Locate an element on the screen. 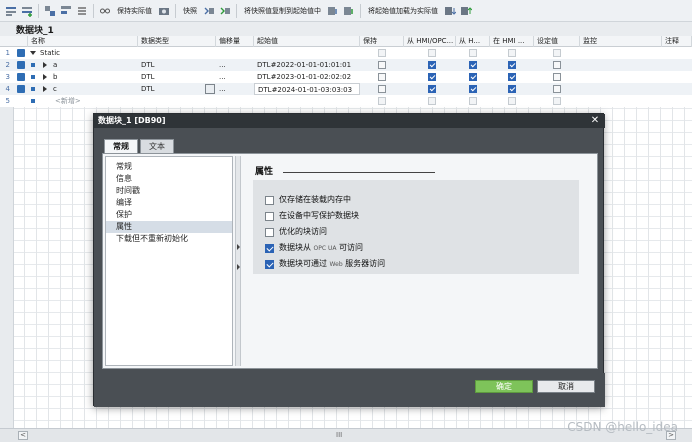 The image size is (692, 442). table-row: 2 a DTL ... DTL#2022-01-01-01:01:01 is located at coordinates (346, 65).